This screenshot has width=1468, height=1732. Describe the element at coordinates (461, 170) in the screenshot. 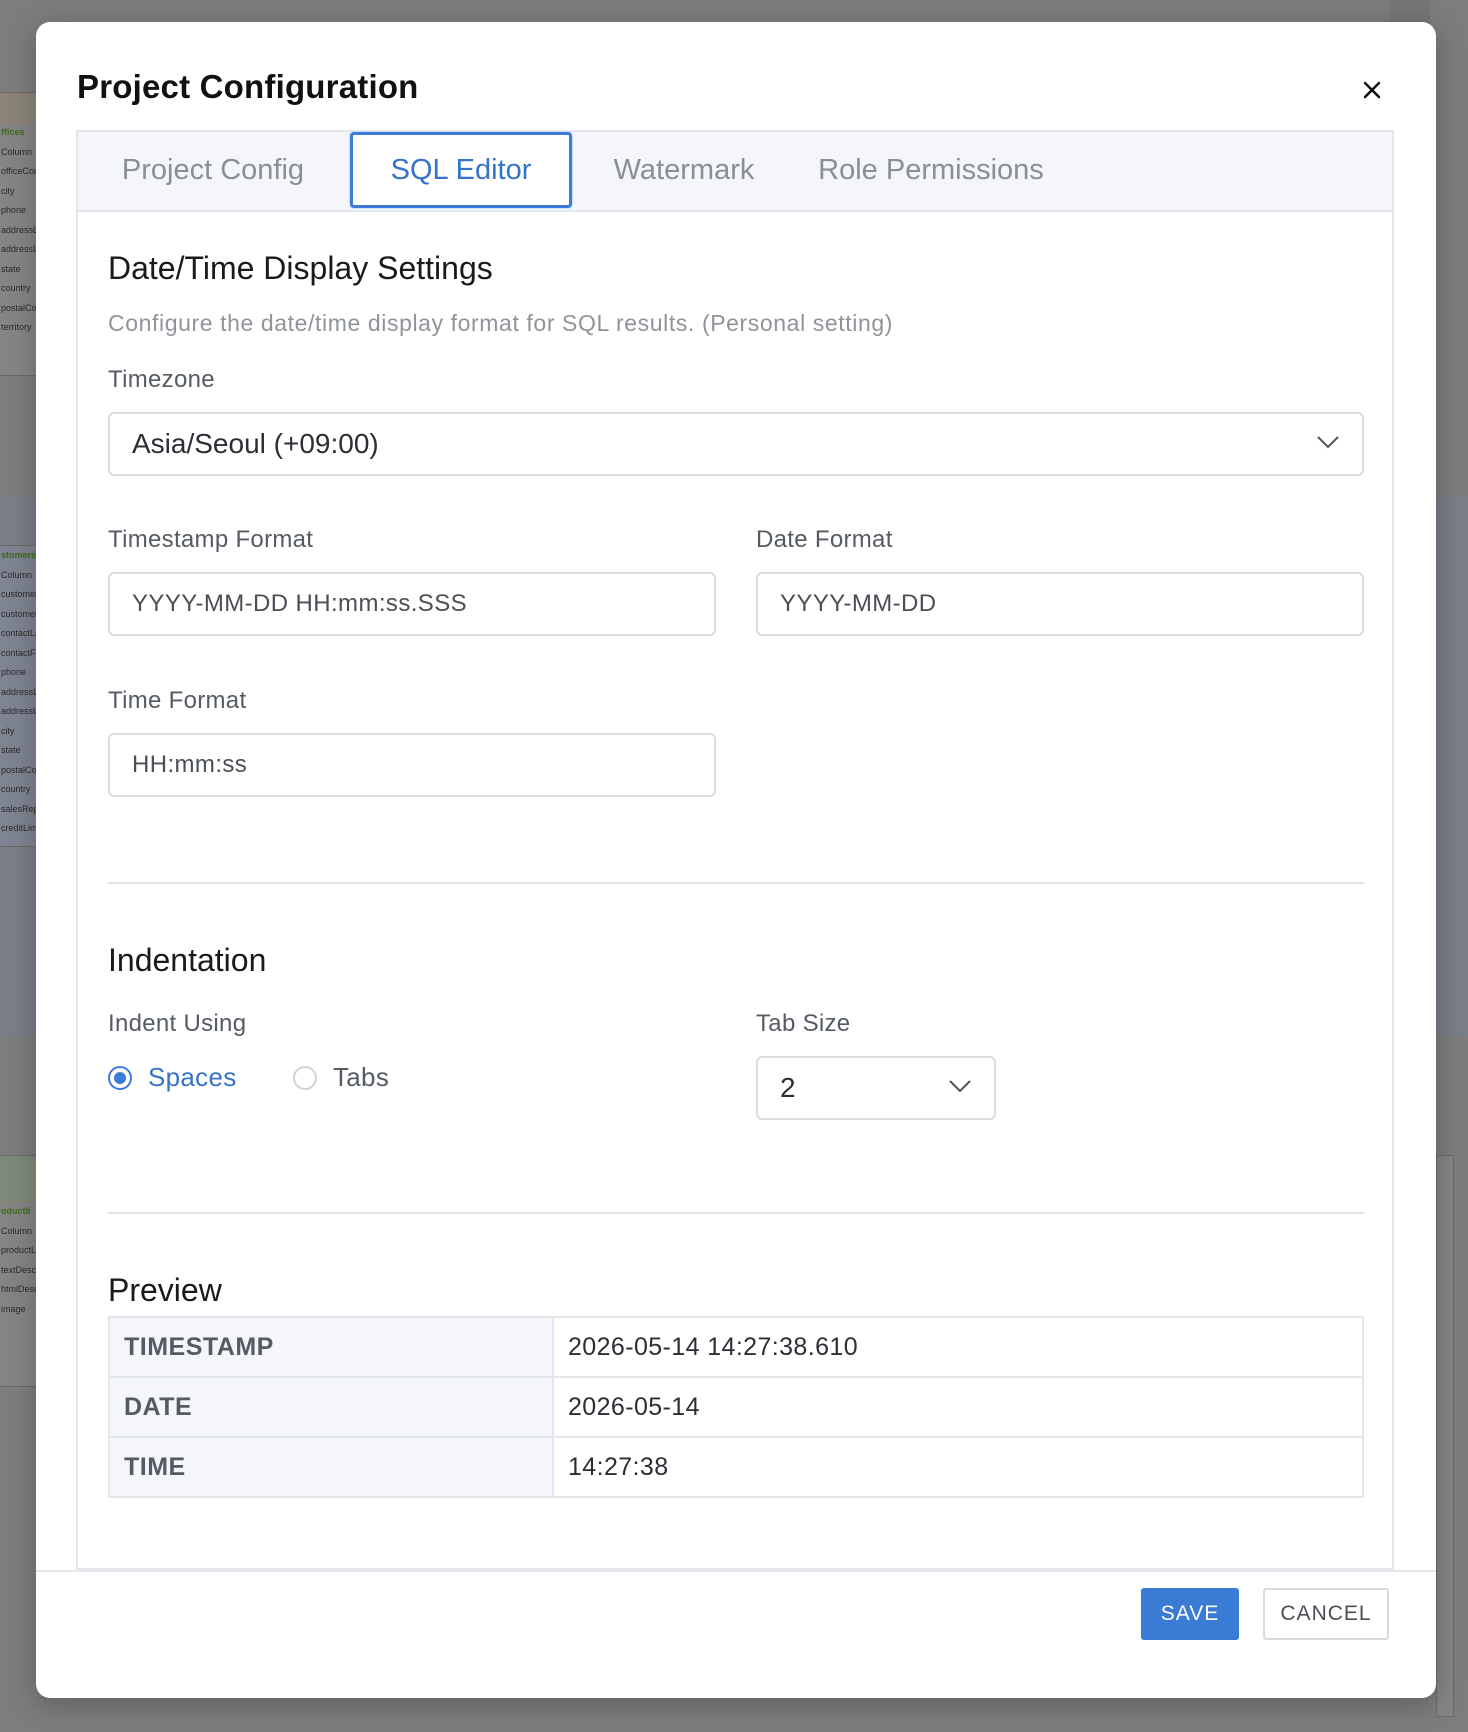

I see `tab-sql-editor: SQL Editor` at that location.